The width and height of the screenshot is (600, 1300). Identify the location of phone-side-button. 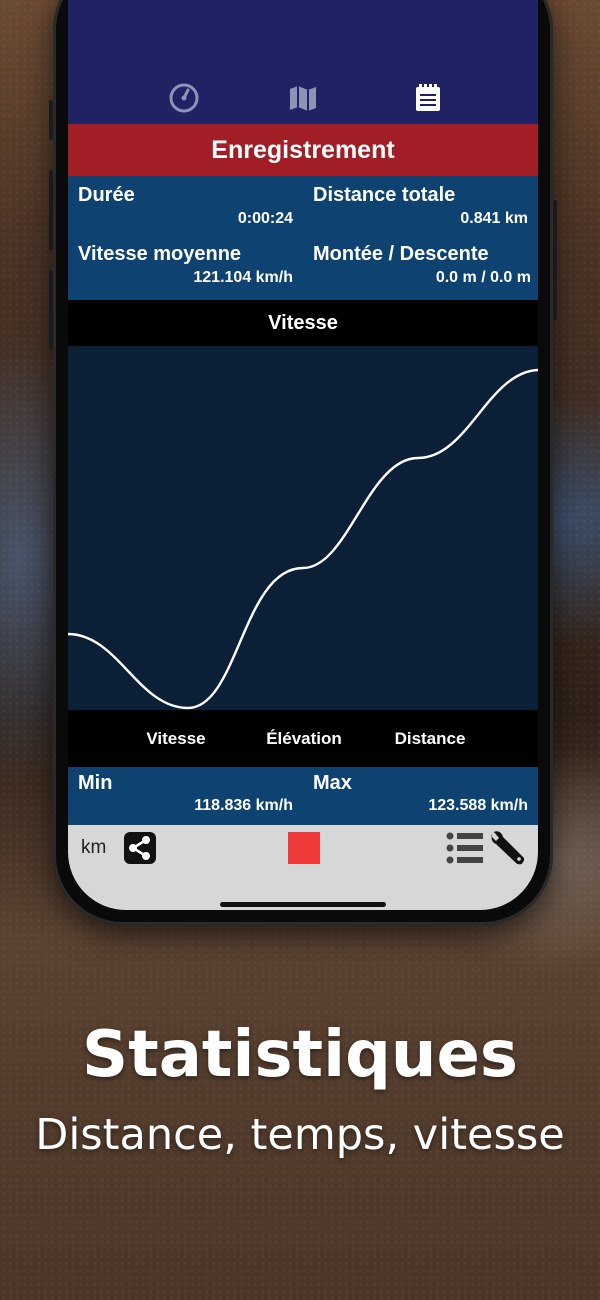
(51, 120).